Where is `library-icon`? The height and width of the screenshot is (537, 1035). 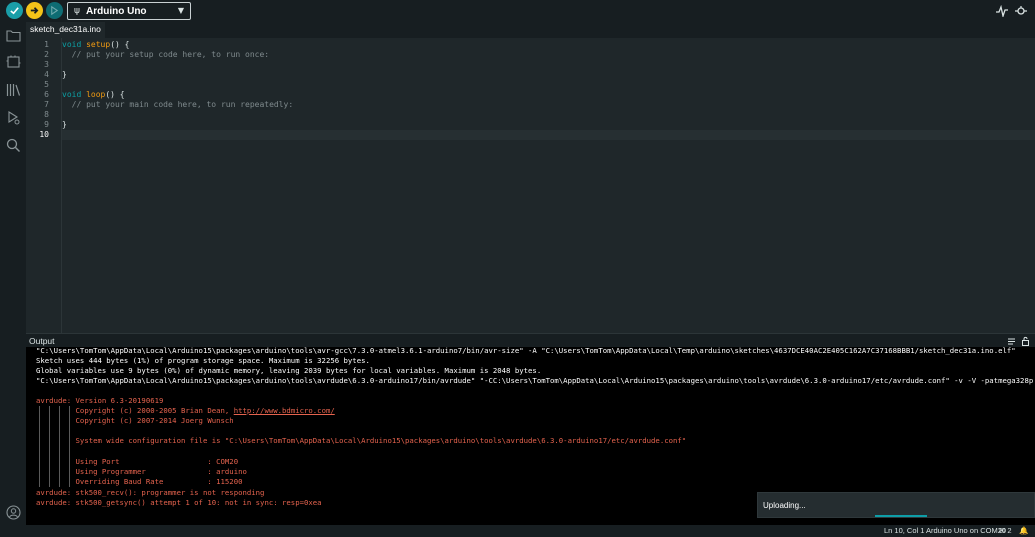
library-icon is located at coordinates (13, 90).